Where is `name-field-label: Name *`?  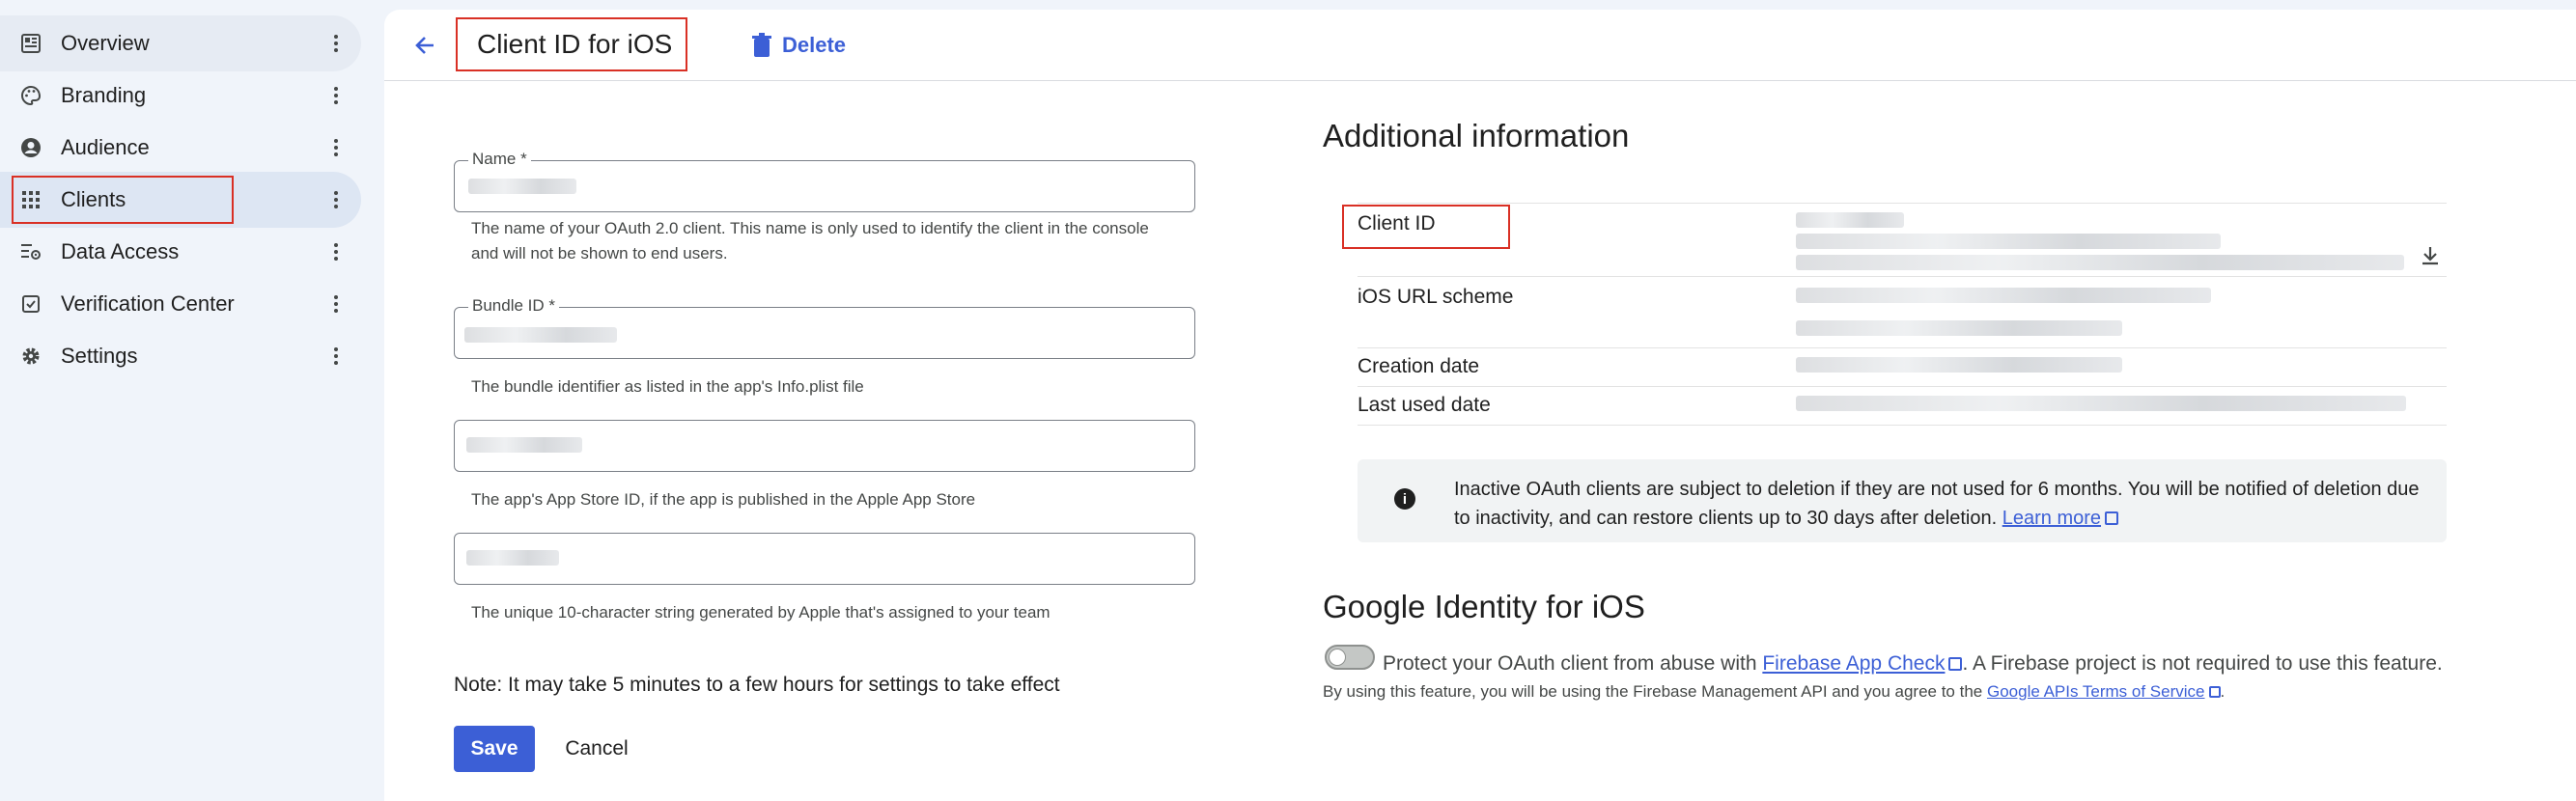
name-field-label: Name * is located at coordinates (500, 159).